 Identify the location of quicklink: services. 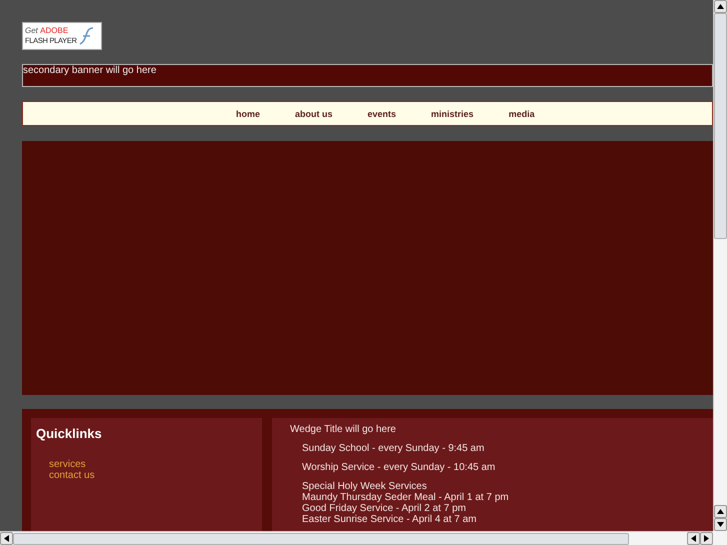
(153, 464).